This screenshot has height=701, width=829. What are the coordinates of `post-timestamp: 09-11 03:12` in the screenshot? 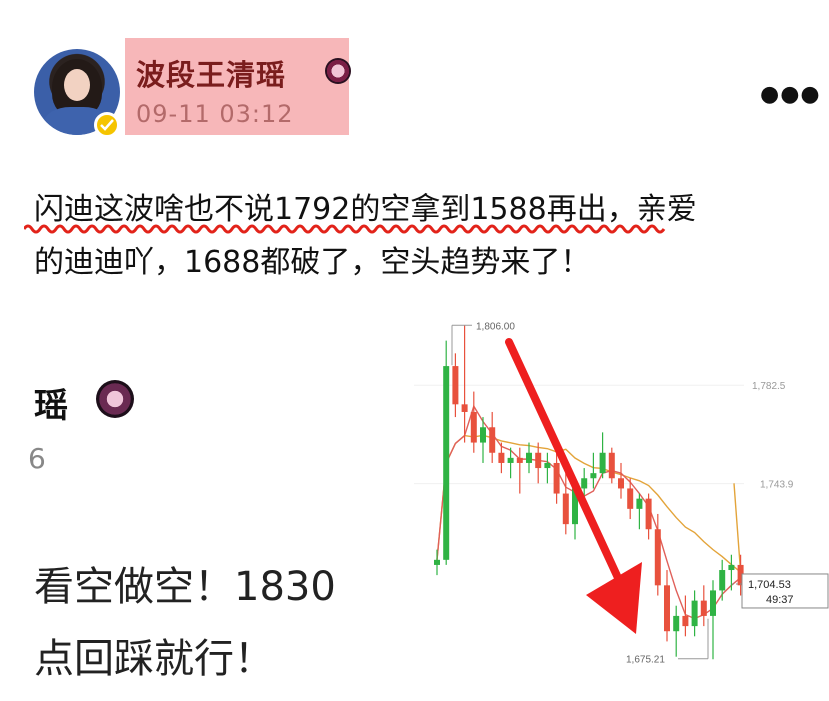 It's located at (215, 114).